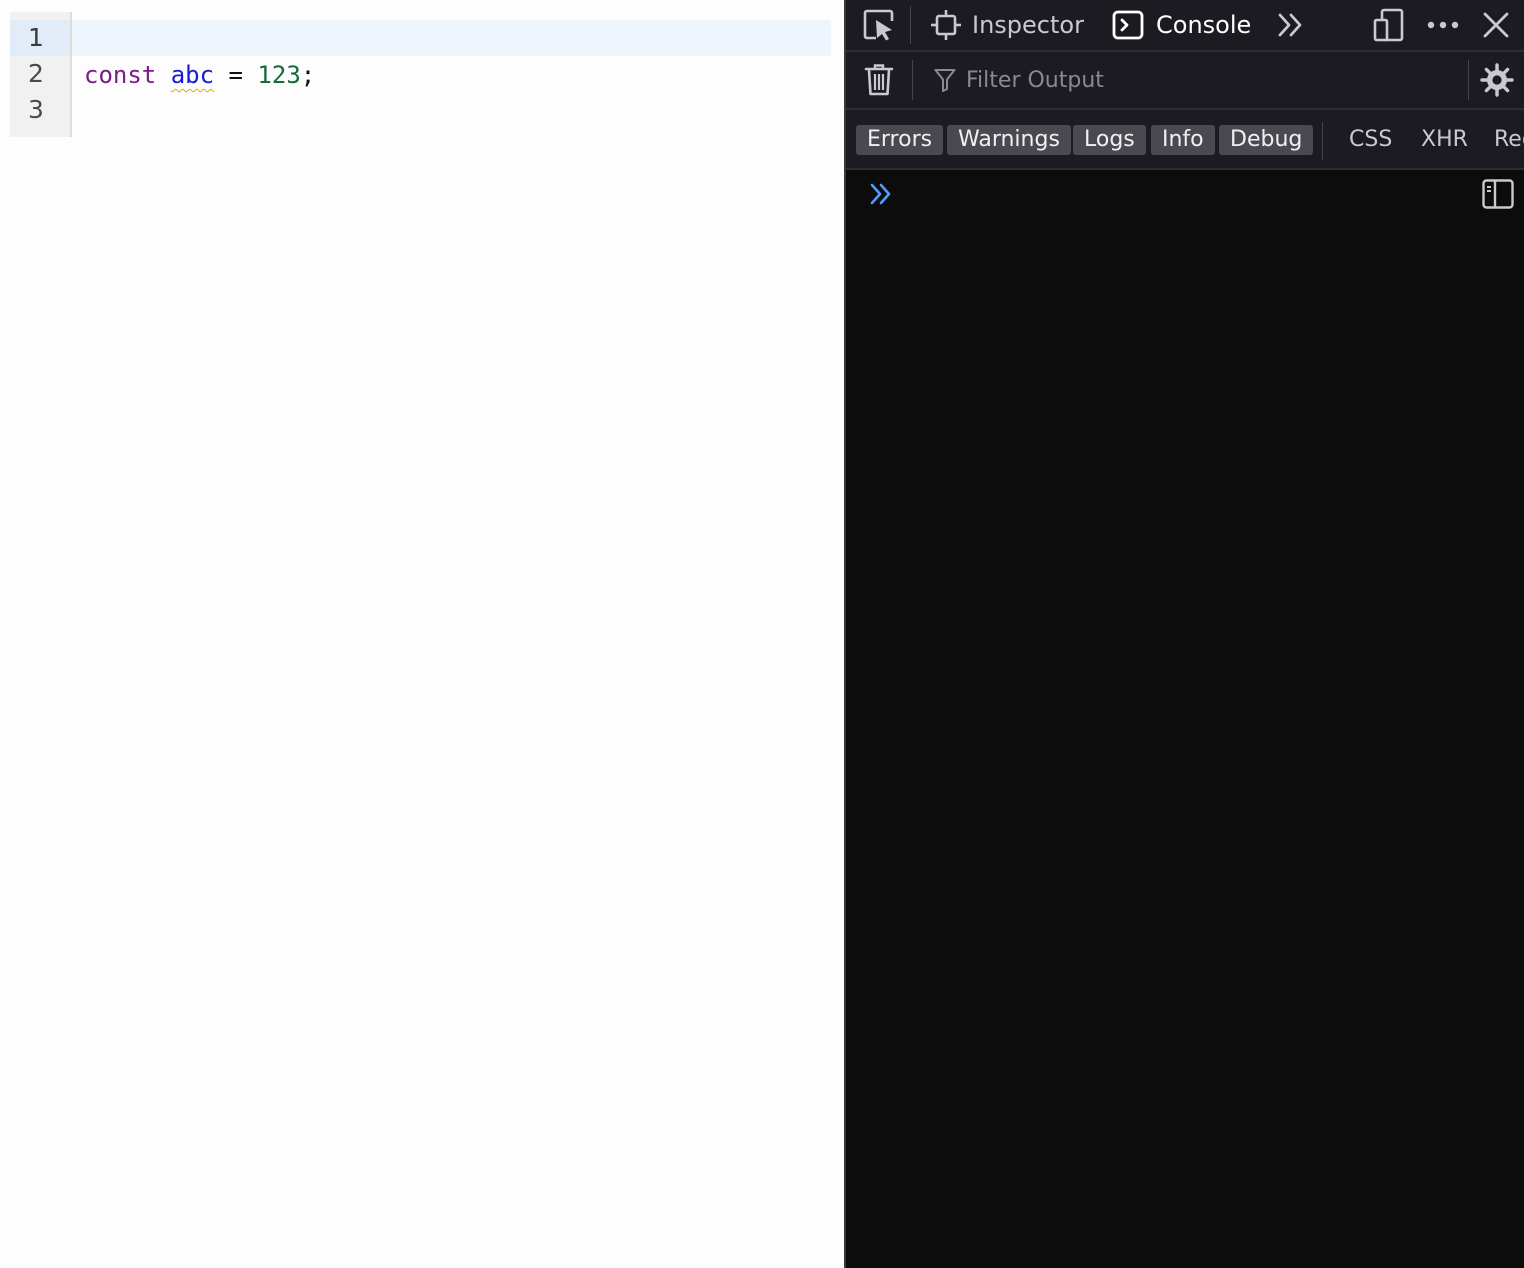  What do you see at coordinates (1035, 80) in the screenshot?
I see `filter-placeholder: Filter Output` at bounding box center [1035, 80].